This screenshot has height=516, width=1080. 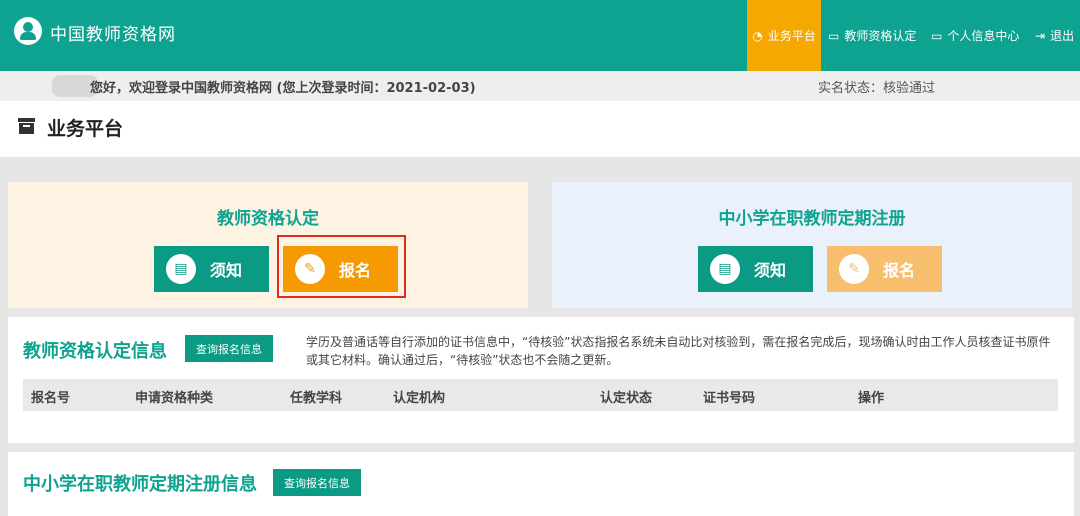 I want to click on registration-register-button: ✎ 报名, so click(x=884, y=269).